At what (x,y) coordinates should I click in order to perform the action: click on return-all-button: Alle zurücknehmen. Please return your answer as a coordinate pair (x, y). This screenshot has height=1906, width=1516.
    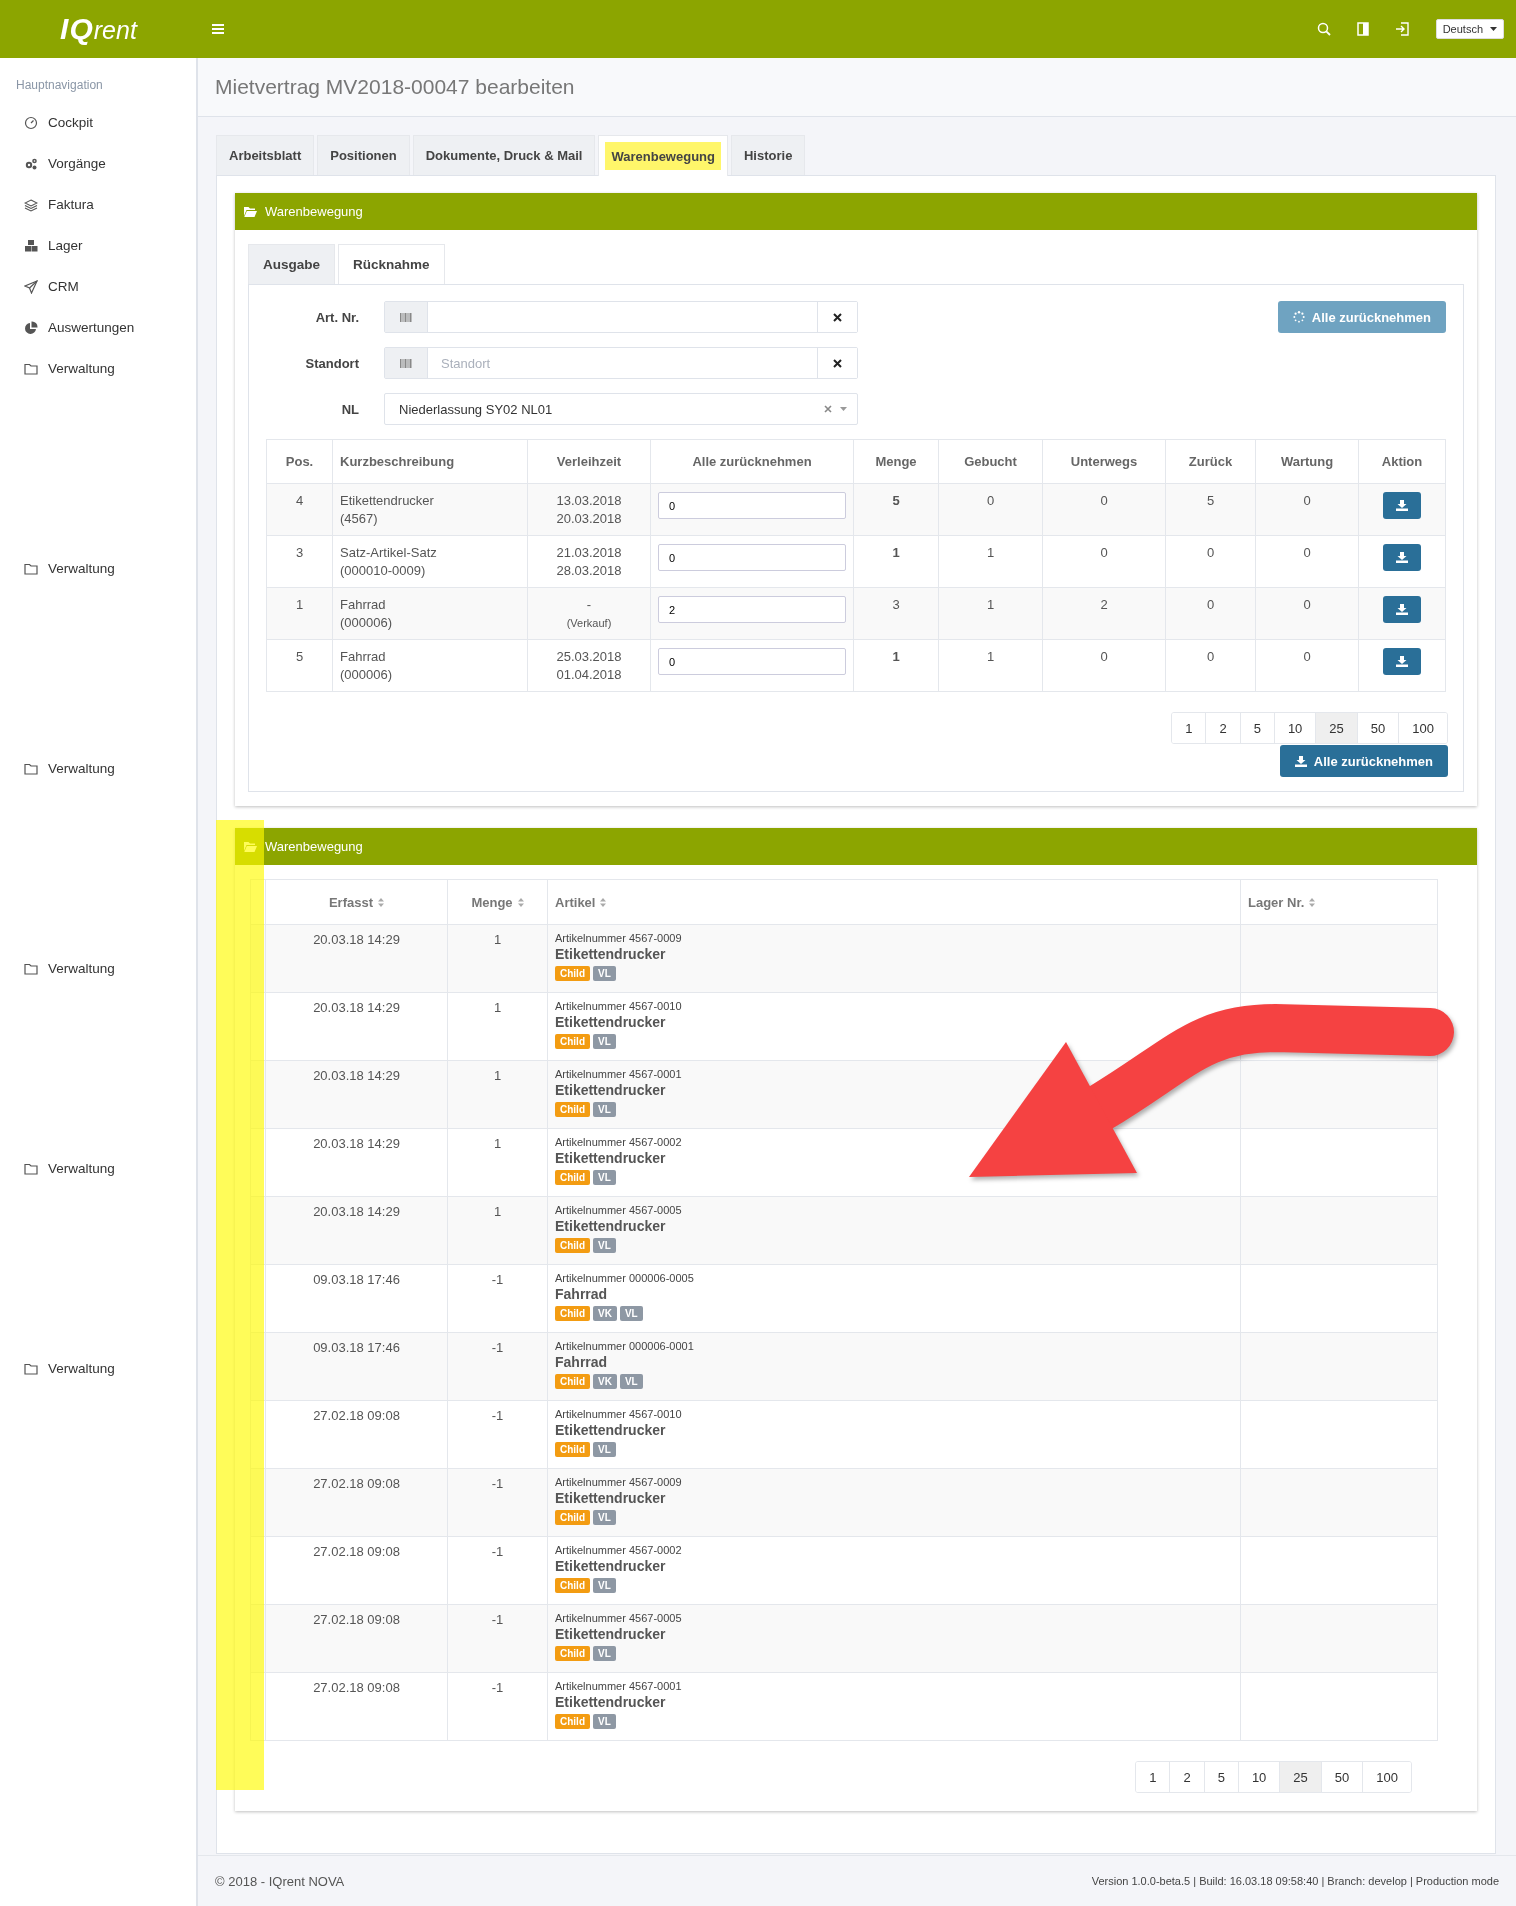
    Looking at the image, I should click on (1363, 761).